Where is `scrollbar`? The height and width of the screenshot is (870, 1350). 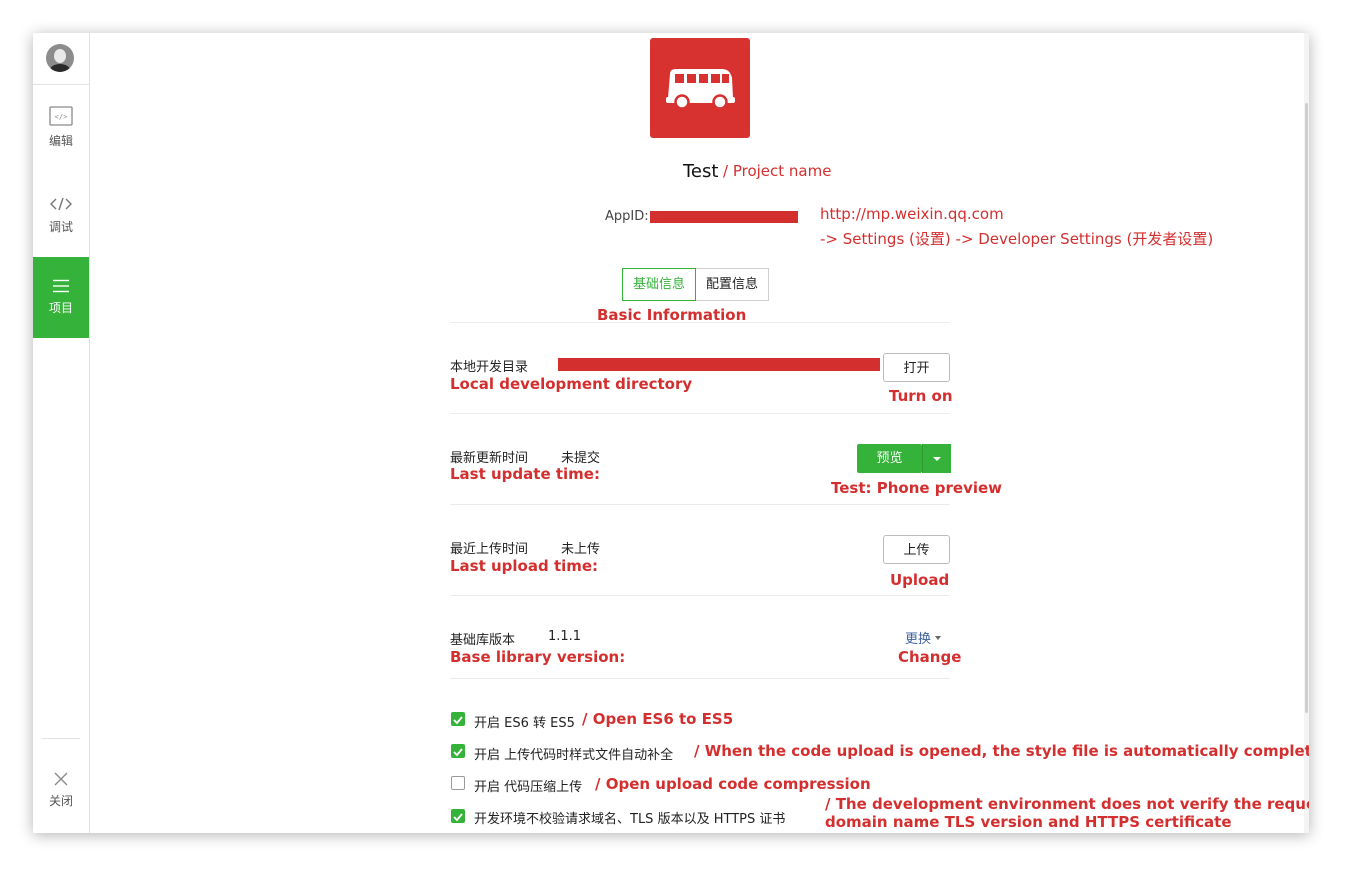 scrollbar is located at coordinates (1306, 433).